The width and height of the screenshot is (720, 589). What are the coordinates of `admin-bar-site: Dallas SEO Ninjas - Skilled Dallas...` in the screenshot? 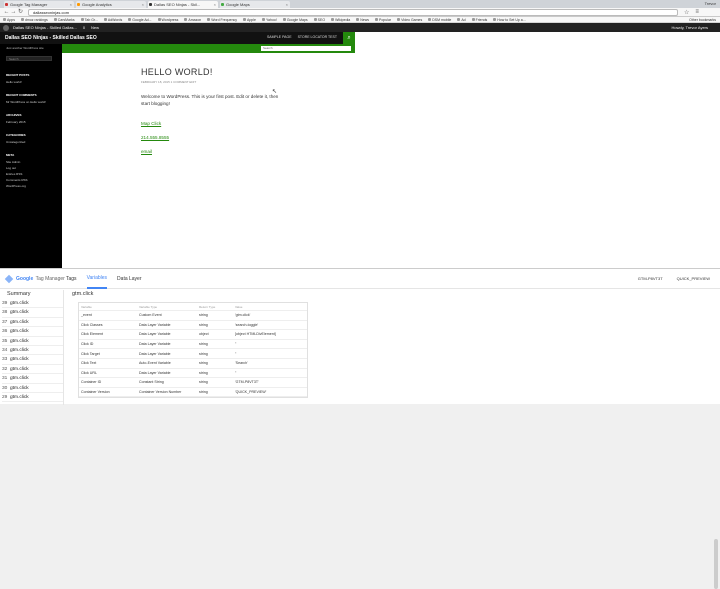 It's located at (45, 27).